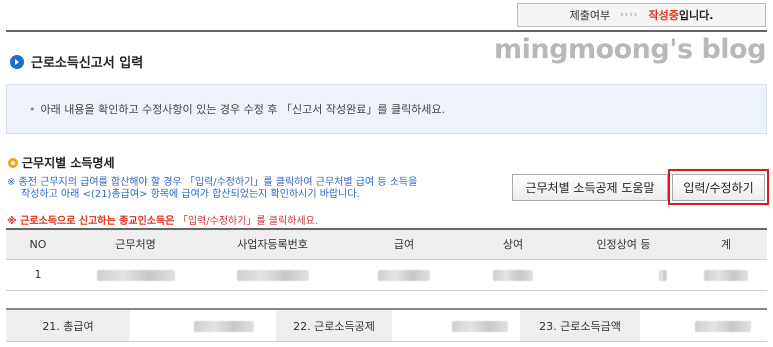  I want to click on religious-income-notice: ※ 근로소득으로 신고하는 종교인소득은 「입력/수정하기」를 클릭하세요., so click(162, 219).